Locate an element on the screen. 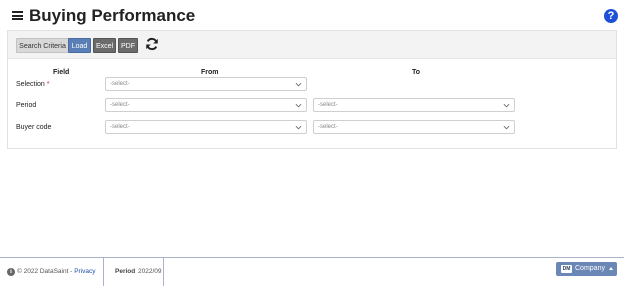  help-icon: ? is located at coordinates (611, 16).